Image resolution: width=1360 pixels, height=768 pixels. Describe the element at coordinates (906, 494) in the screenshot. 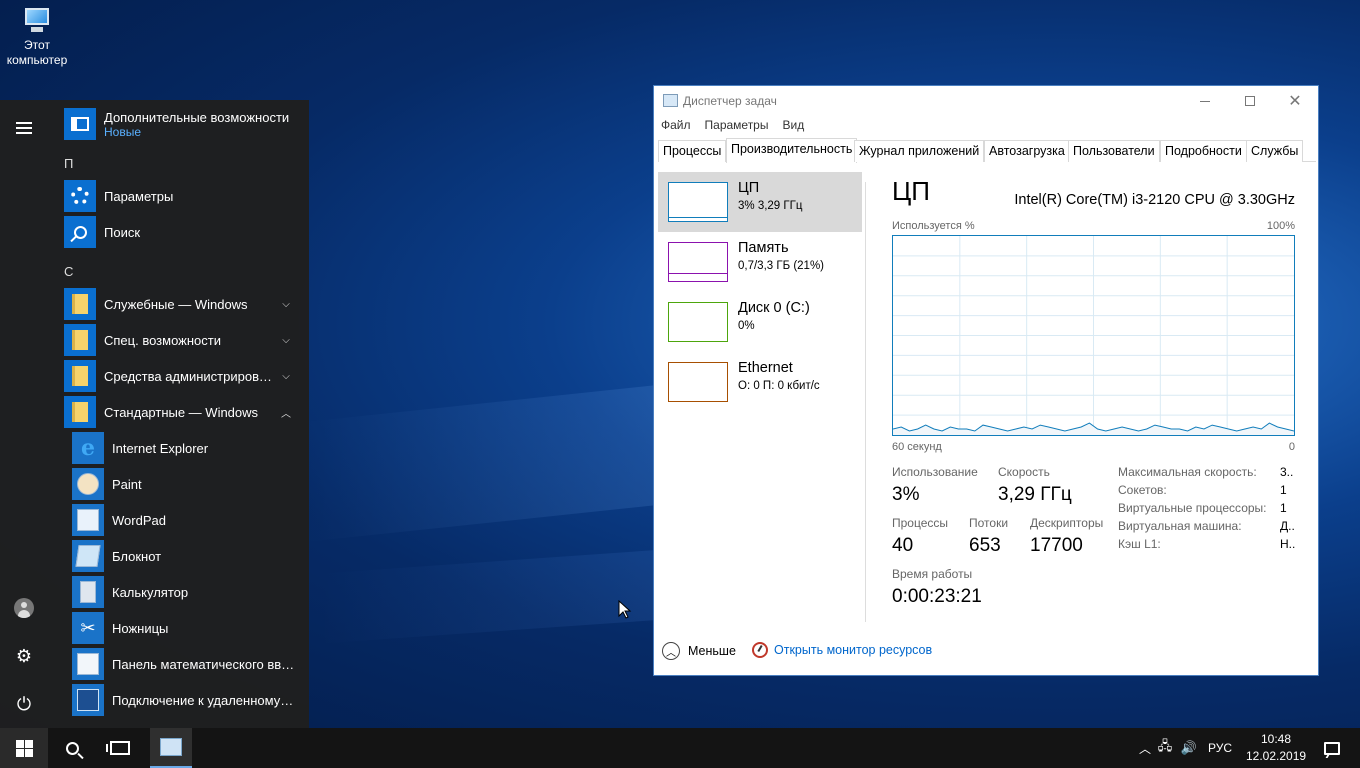

I see `usage-value: 3%` at that location.